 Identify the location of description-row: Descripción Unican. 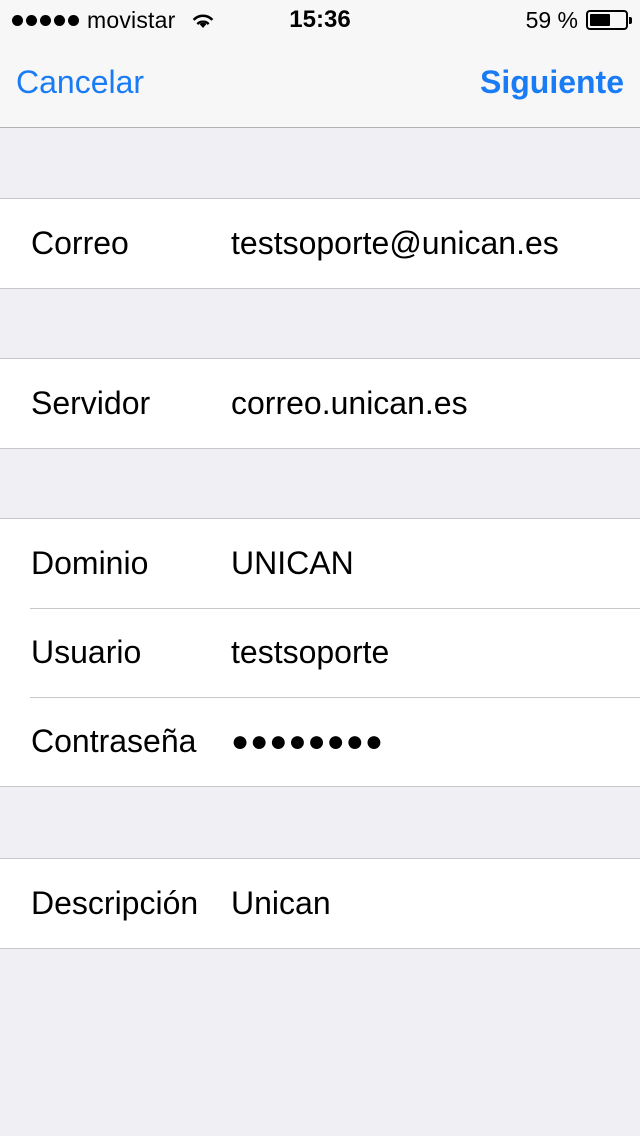
(320, 903).